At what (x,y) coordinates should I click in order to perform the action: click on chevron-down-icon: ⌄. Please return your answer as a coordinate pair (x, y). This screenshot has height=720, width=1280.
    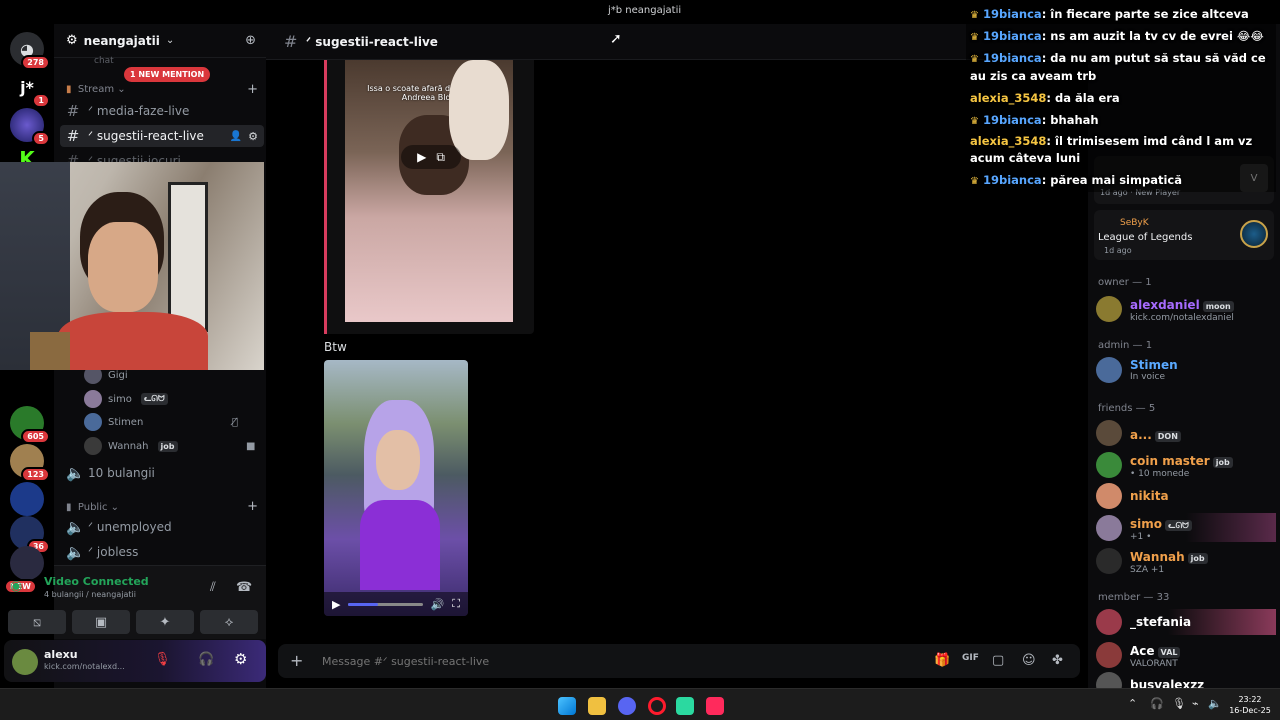
    Looking at the image, I should click on (170, 40).